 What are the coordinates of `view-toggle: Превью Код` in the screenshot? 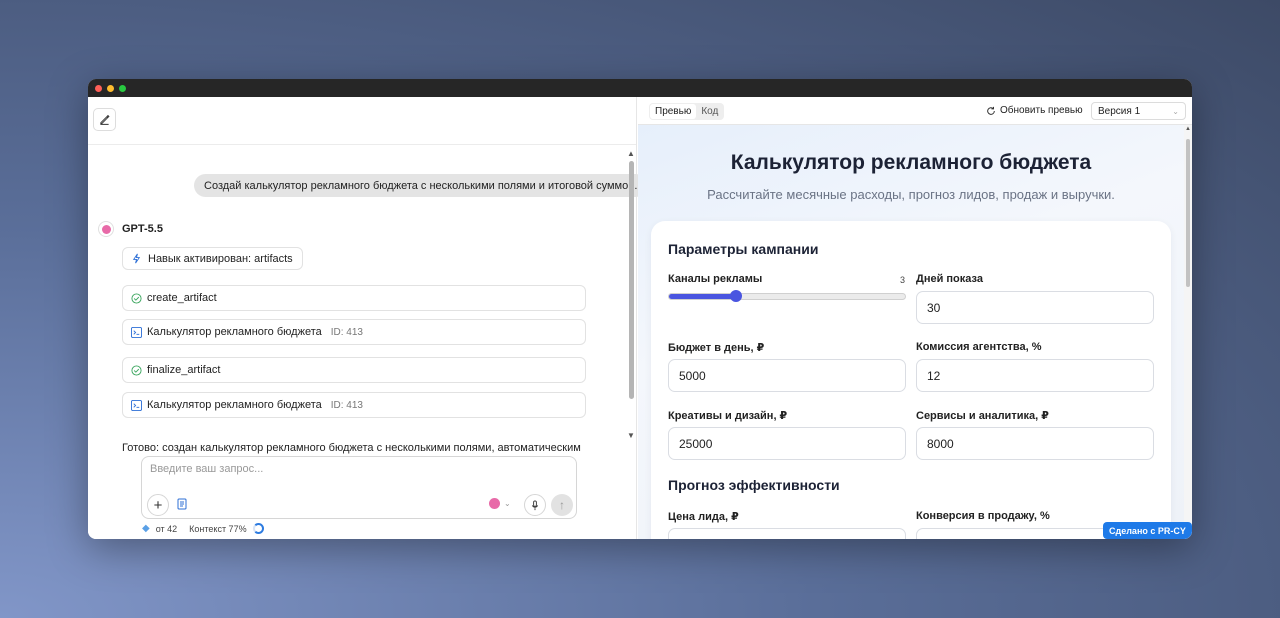 It's located at (687, 111).